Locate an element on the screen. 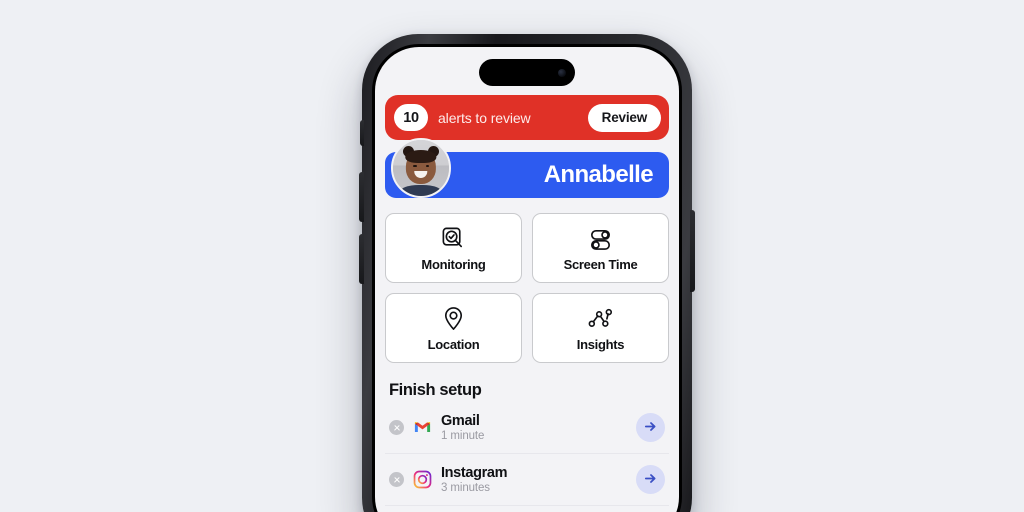 Image resolution: width=1024 pixels, height=512 pixels. feature-label-screen-time: Screen Time is located at coordinates (600, 264).